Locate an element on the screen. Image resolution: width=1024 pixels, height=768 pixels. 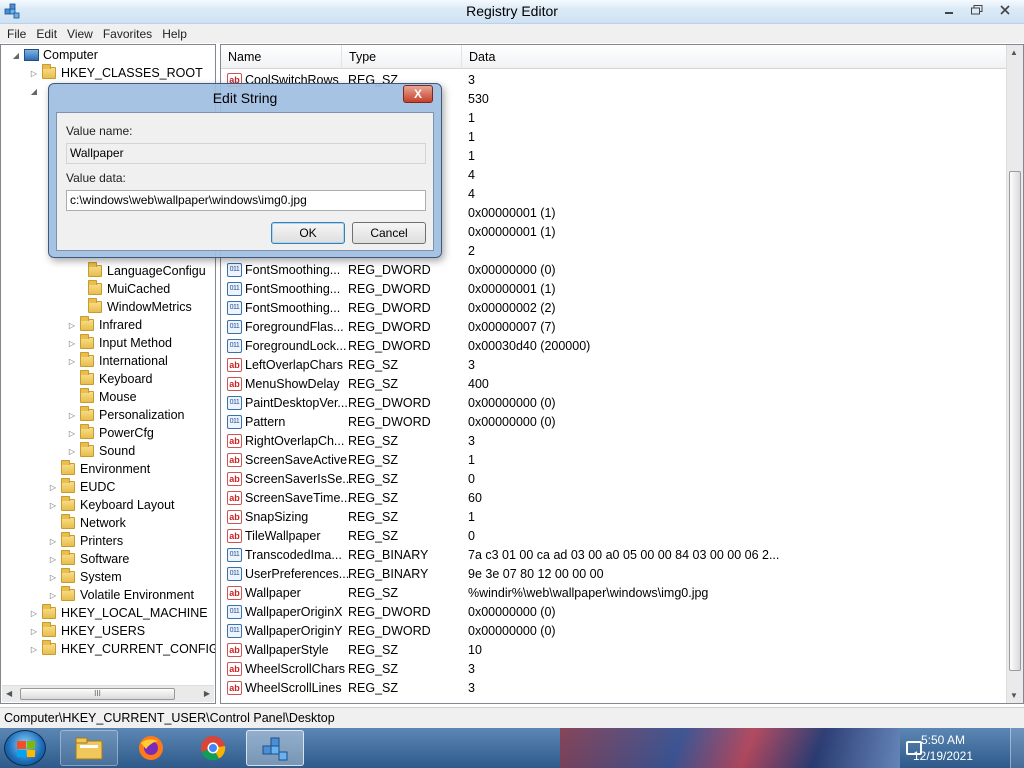
ok-button: OK is located at coordinates (308, 233).